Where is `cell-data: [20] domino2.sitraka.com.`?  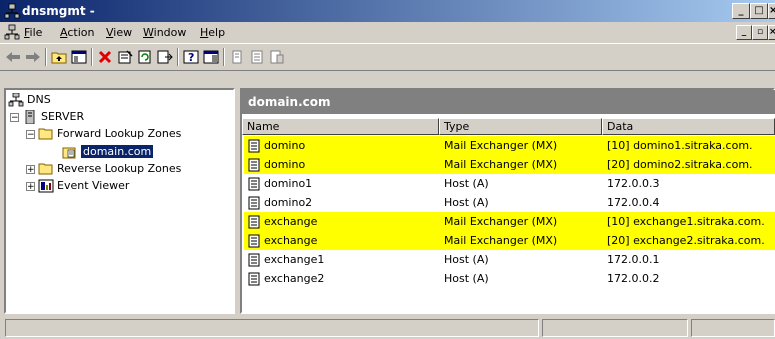
cell-data: [20] domino2.sitraka.com. is located at coordinates (680, 164).